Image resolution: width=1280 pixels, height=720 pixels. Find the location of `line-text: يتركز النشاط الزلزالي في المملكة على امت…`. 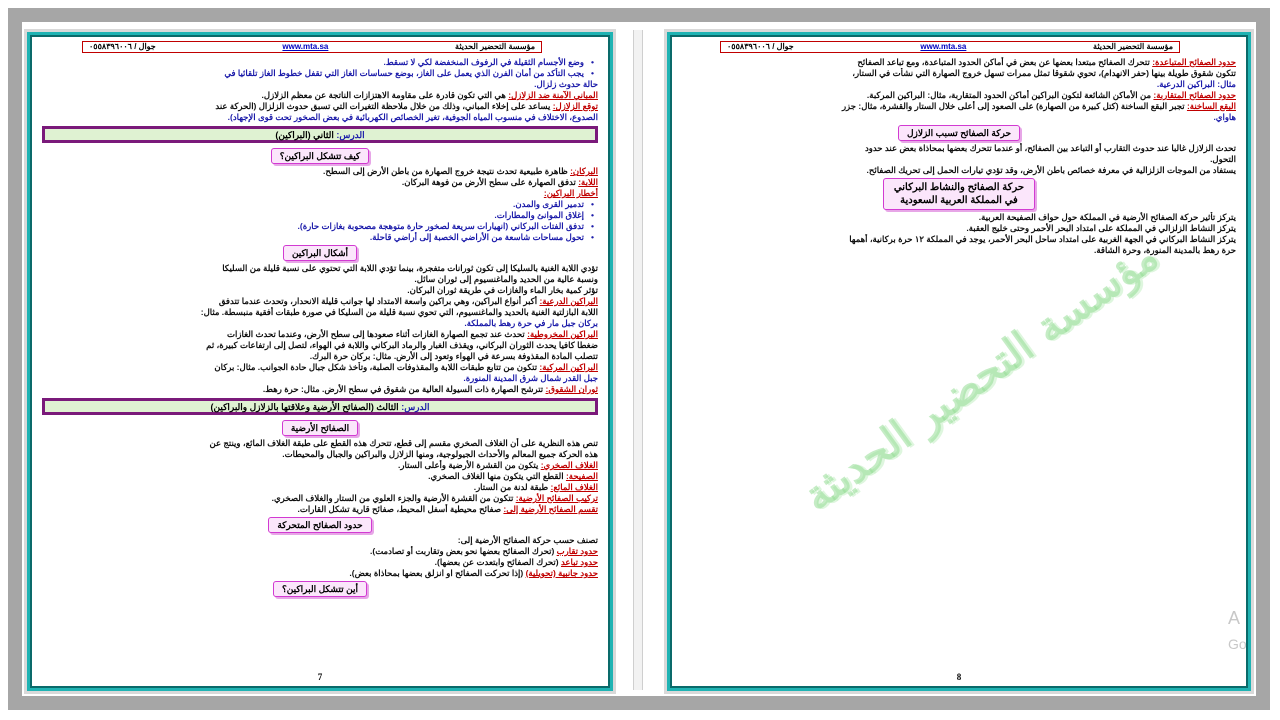

line-text: يتركز النشاط الزلزالي في المملكة على امت… is located at coordinates (1101, 228).